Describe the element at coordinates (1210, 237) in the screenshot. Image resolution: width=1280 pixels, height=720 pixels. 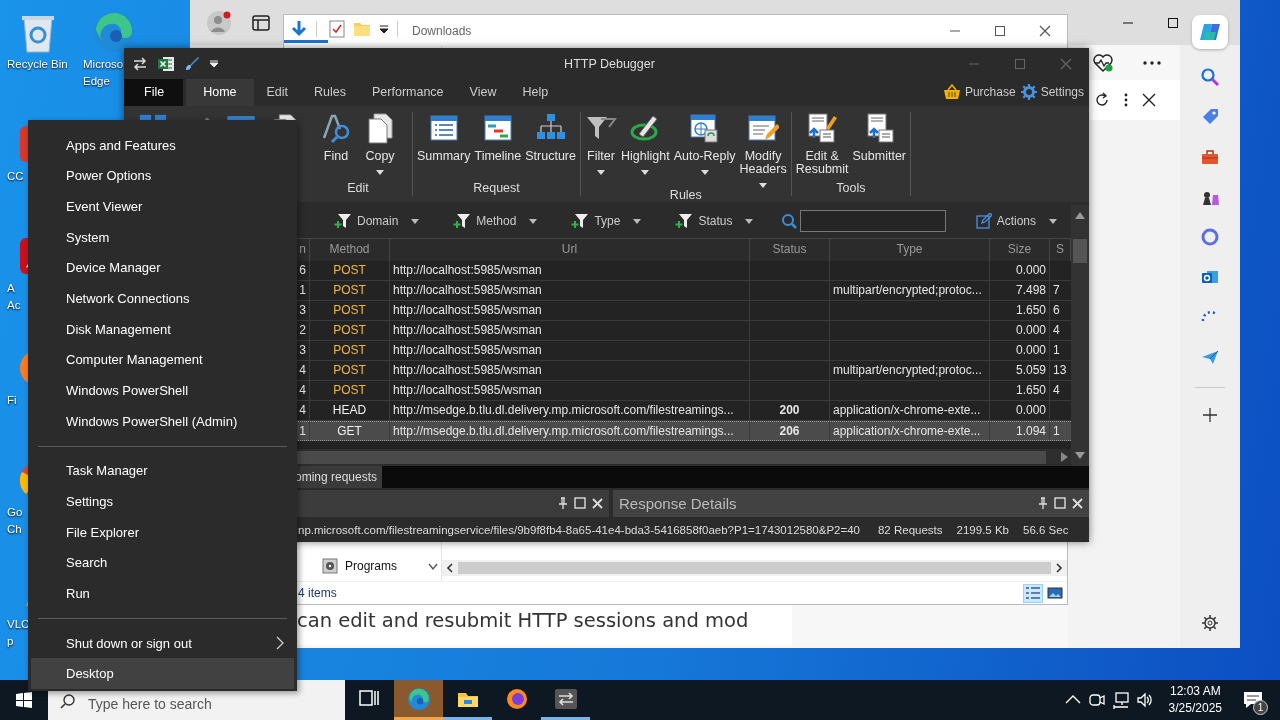
I see `circle-icon` at that location.